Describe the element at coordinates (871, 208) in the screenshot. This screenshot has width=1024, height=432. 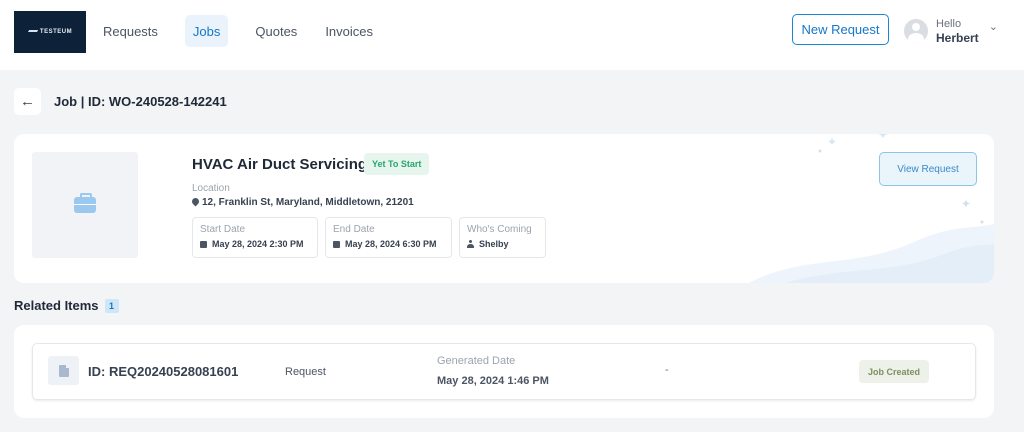
I see `decorative-wave` at that location.